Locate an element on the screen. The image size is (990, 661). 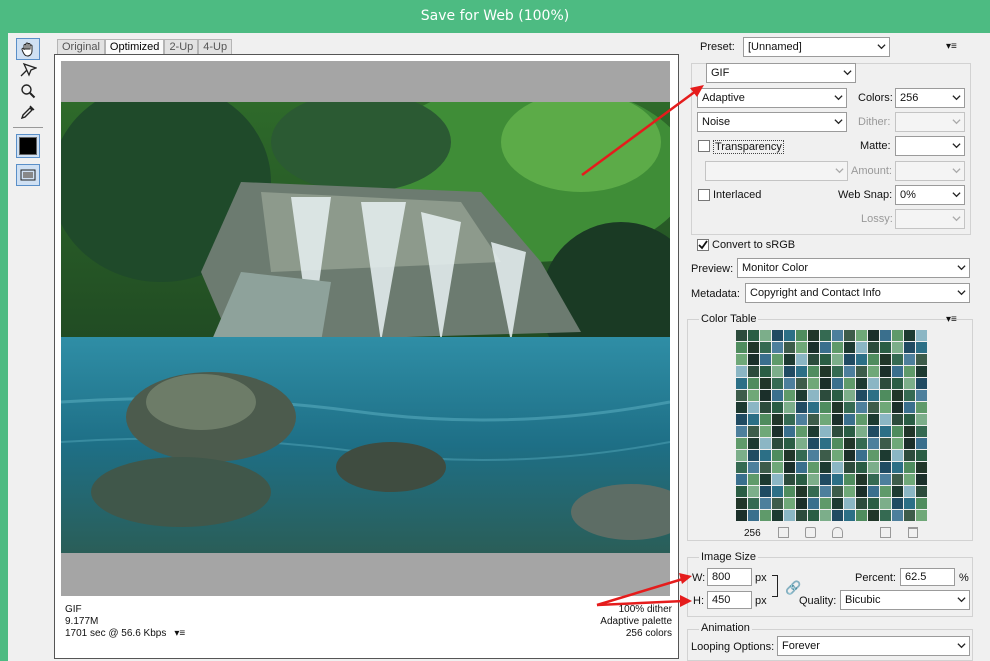
convert-srgb-checkbox is located at coordinates (703, 245).